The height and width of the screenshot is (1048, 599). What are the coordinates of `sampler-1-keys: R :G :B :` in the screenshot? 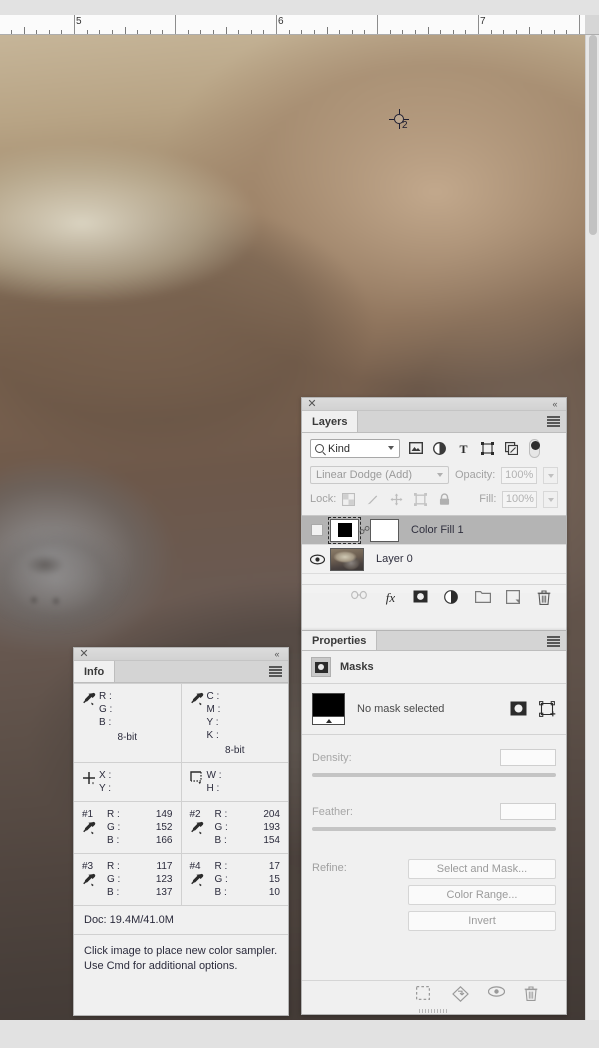 It's located at (114, 827).